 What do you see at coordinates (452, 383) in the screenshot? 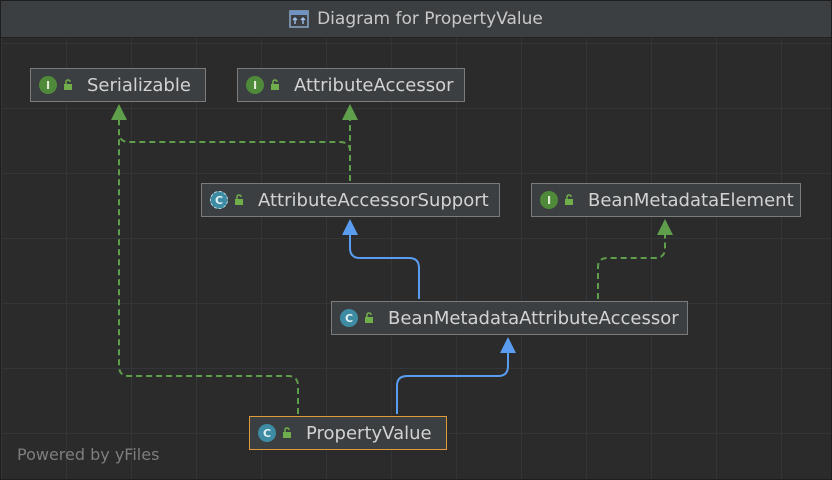
I see `edge-propertyvalue-extends-bmaa` at bounding box center [452, 383].